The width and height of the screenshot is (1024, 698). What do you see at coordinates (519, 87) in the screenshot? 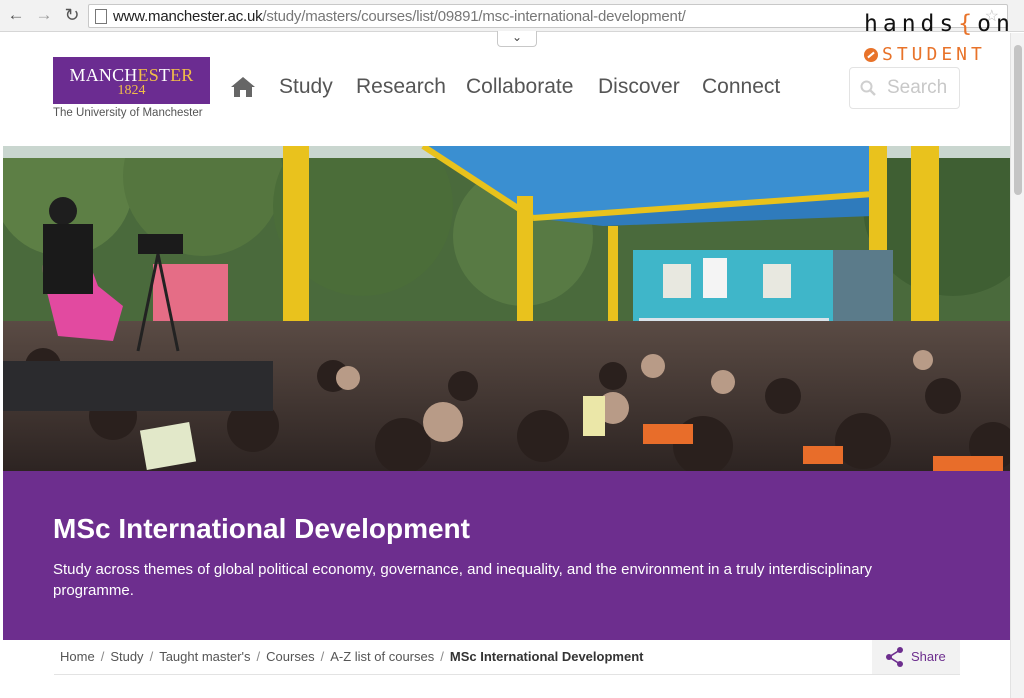
I see `nav-collaborate: Collaborate` at bounding box center [519, 87].